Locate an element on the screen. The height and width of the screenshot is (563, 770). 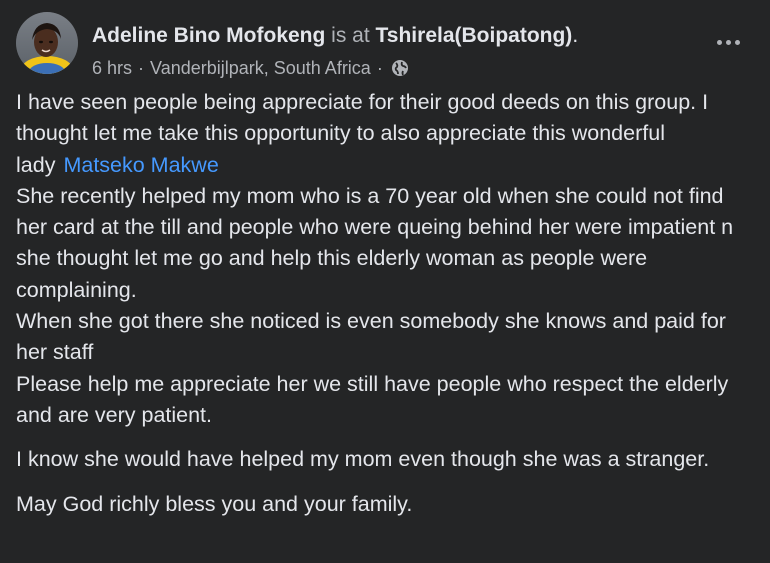
place-name: Tshirela(Boipatong) is located at coordinates (474, 35).